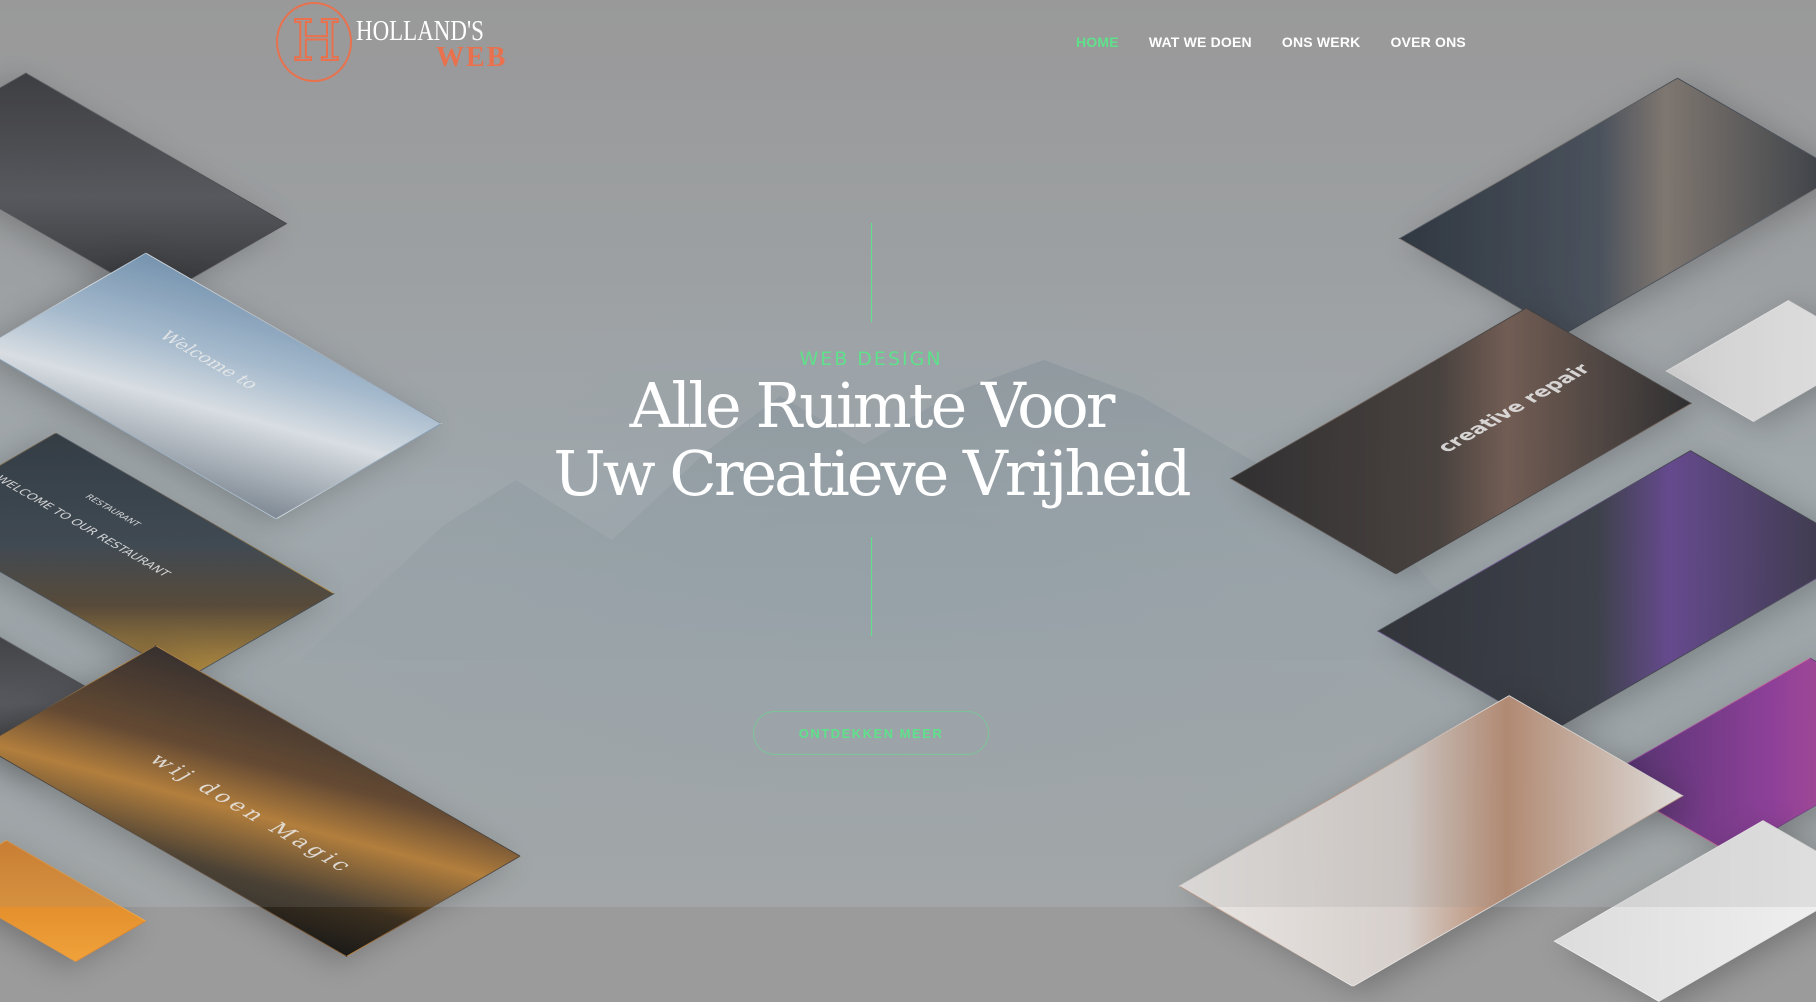 The width and height of the screenshot is (1816, 1002). What do you see at coordinates (871, 359) in the screenshot?
I see `hero-eyebrow: WEB DESIGN` at bounding box center [871, 359].